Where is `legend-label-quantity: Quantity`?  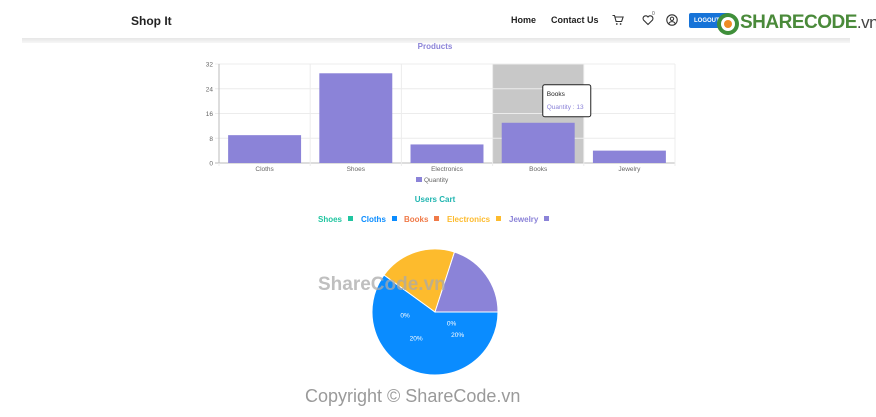
legend-label-quantity: Quantity is located at coordinates (436, 180).